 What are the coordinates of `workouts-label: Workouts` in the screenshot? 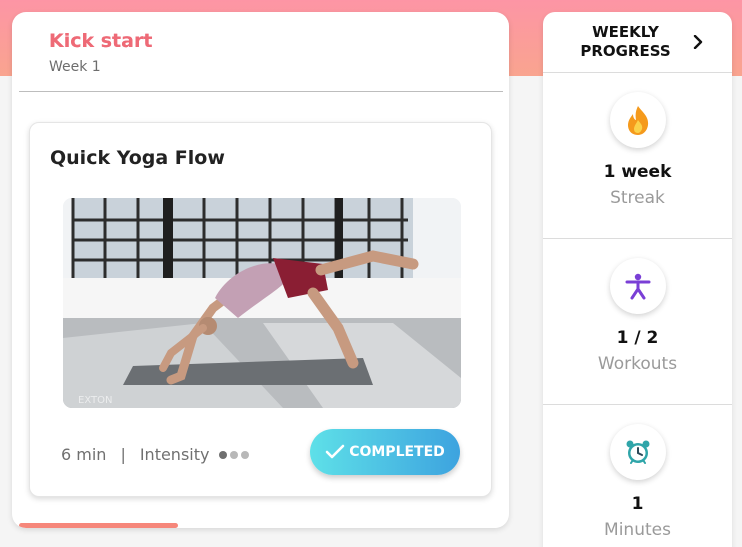 It's located at (637, 364).